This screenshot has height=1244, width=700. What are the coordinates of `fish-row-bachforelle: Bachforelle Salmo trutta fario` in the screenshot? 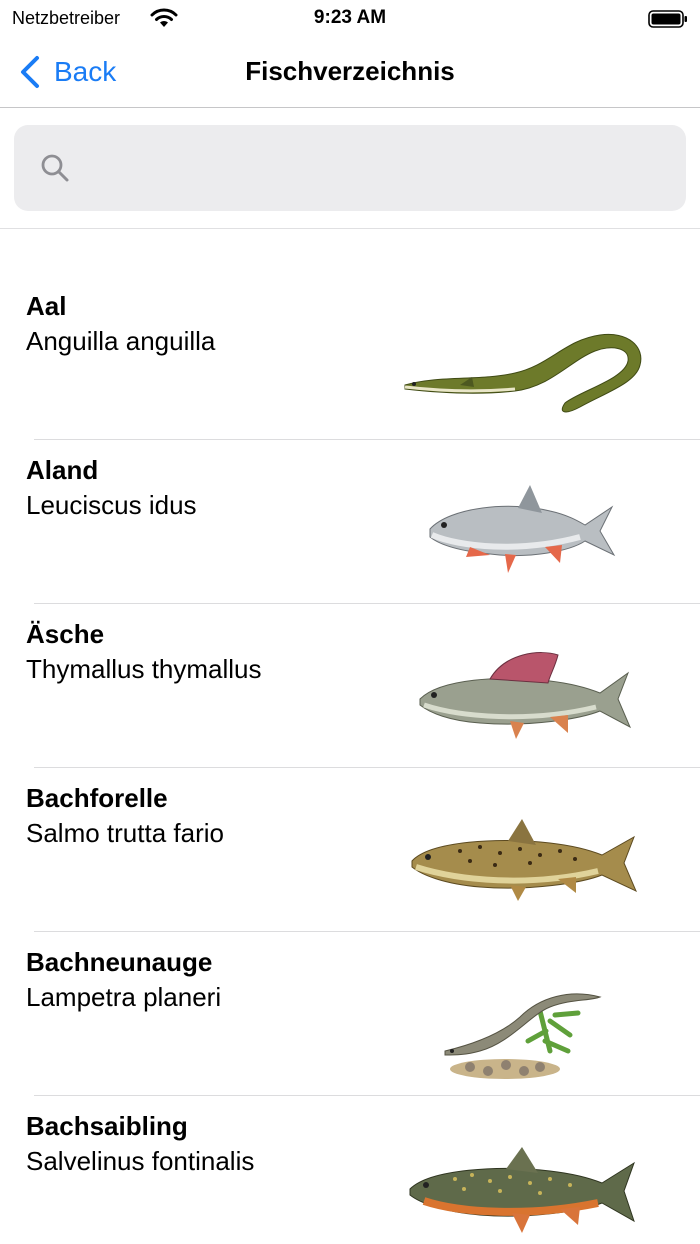 It's located at (350, 849).